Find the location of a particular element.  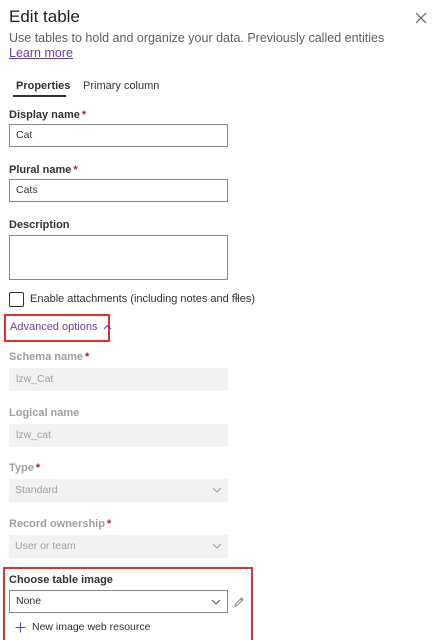

description-textarea is located at coordinates (118, 257).